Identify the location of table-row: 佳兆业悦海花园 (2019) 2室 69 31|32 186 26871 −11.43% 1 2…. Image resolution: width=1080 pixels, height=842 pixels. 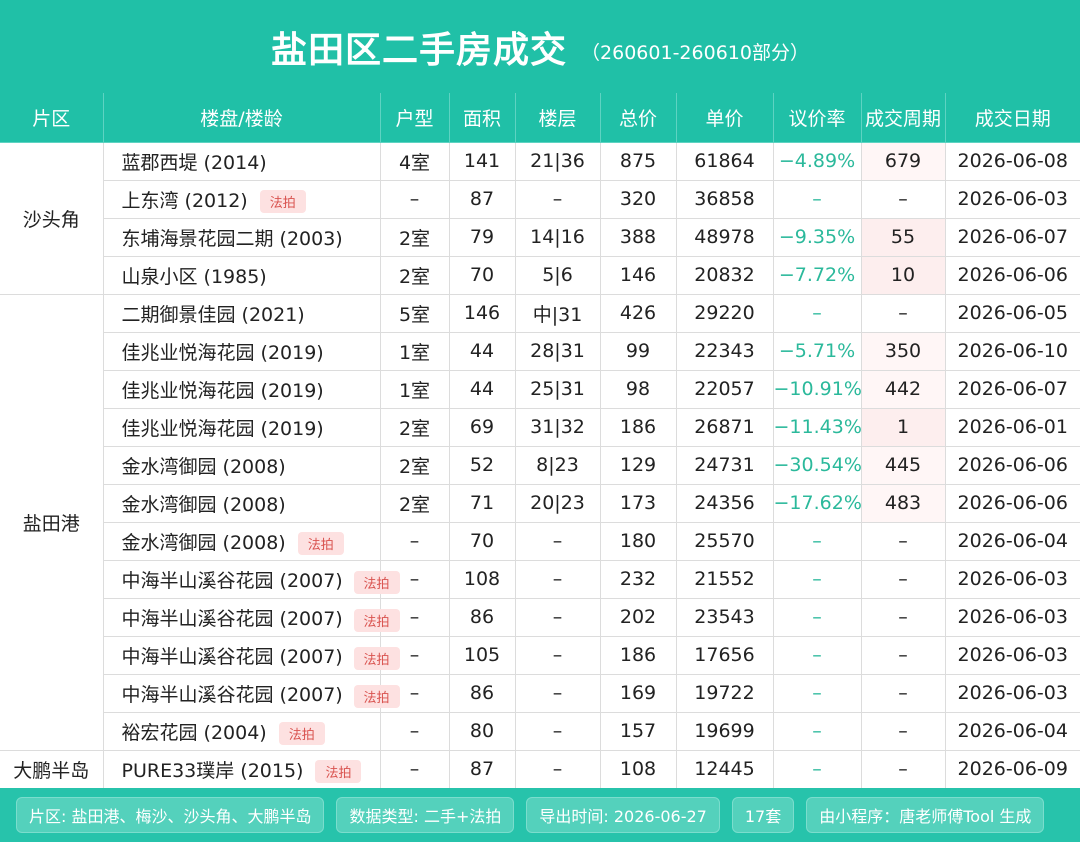
(540, 427).